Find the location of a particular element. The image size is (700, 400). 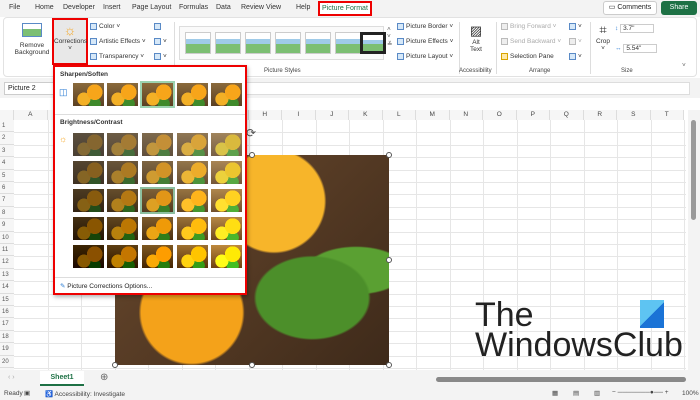

row-header: 3 is located at coordinates (7, 151).